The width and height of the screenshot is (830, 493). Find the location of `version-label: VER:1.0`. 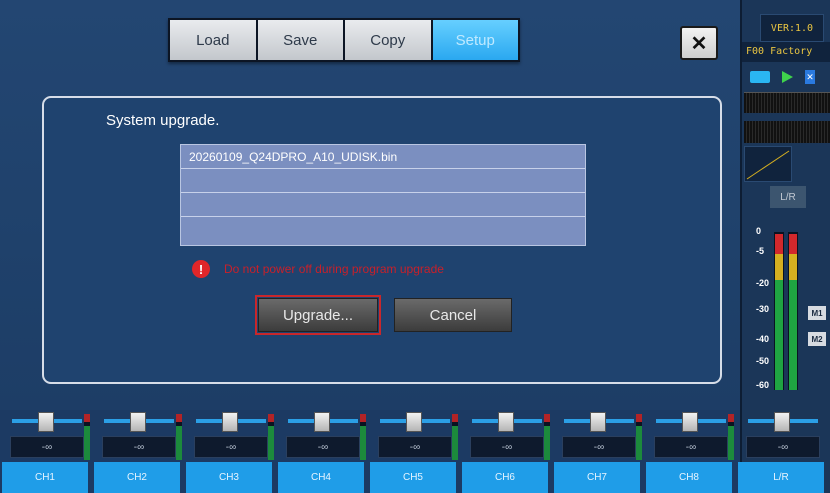

version-label: VER:1.0 is located at coordinates (792, 28).